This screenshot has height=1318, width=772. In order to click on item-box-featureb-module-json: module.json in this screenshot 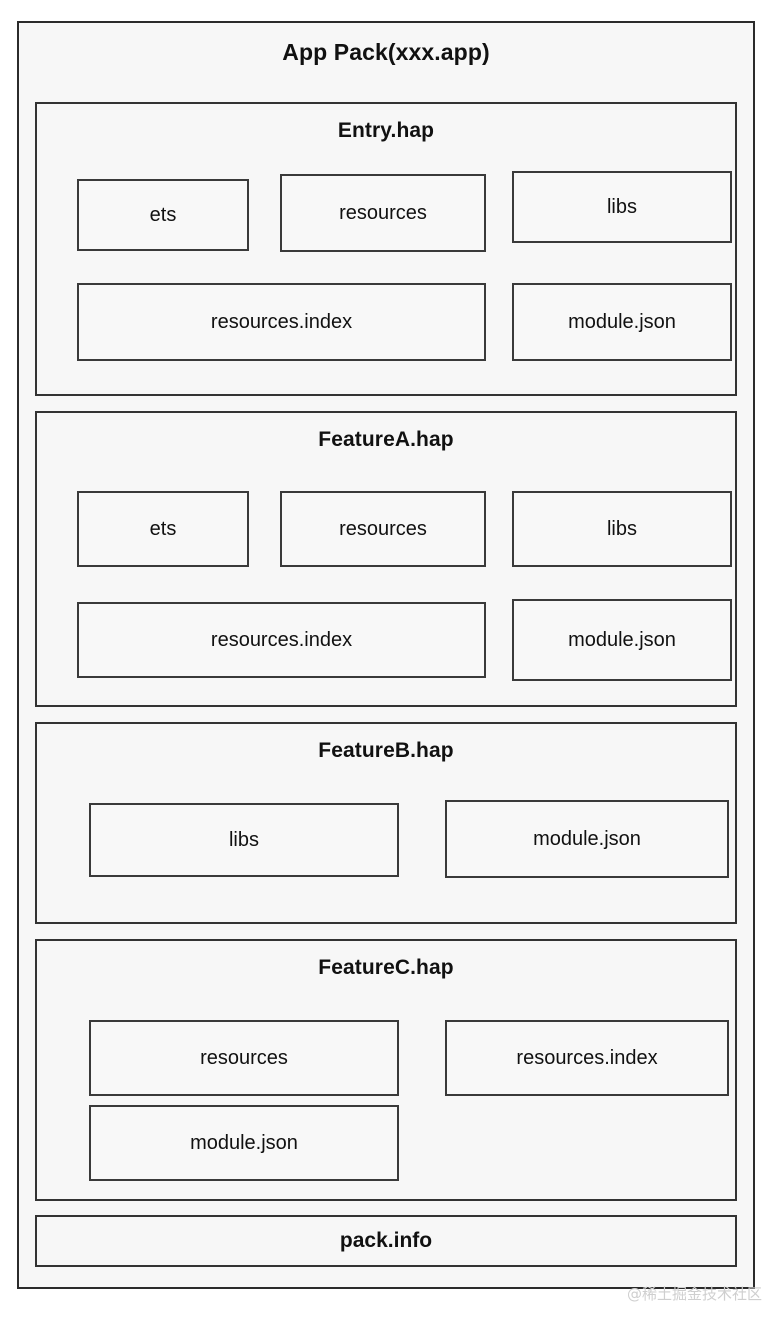, I will do `click(587, 839)`.